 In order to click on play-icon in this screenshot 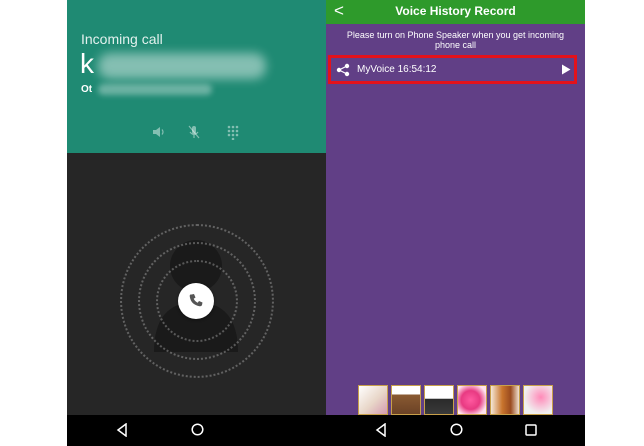, I will do `click(566, 69)`.